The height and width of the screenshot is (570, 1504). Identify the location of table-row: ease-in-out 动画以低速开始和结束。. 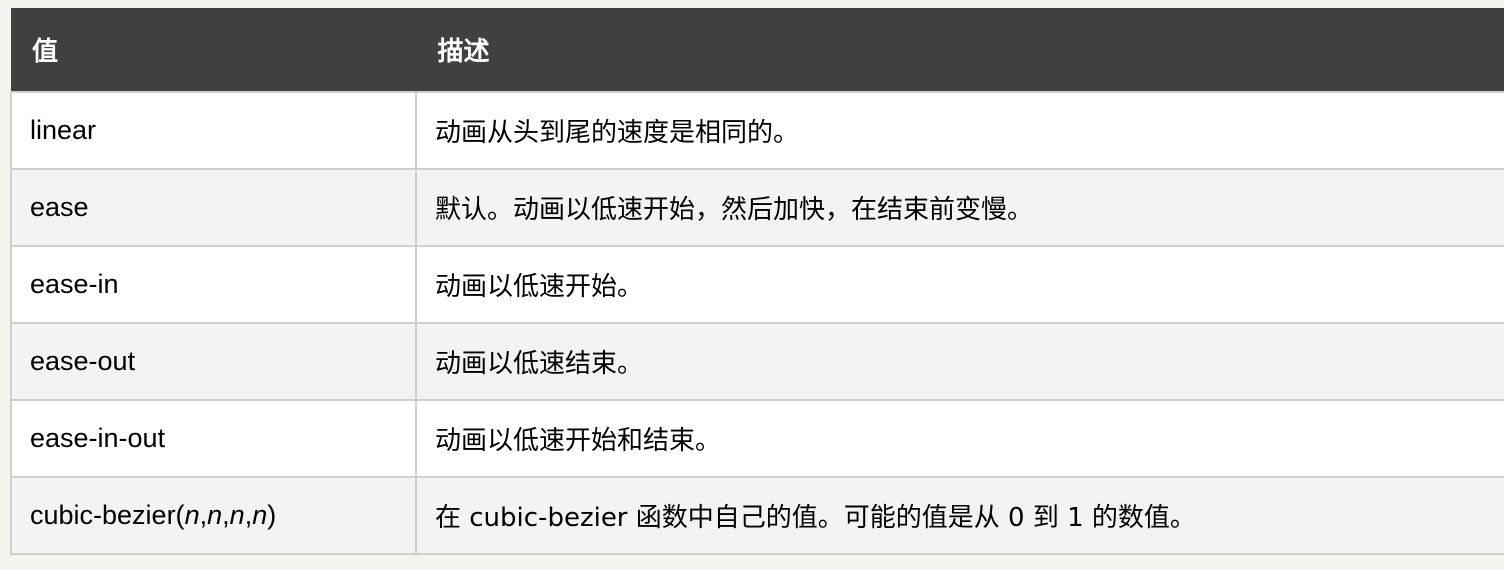
(757, 438).